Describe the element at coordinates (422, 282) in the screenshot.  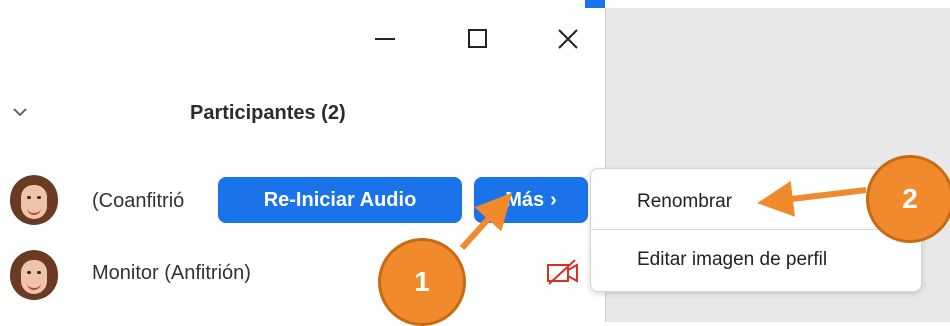
I see `callout-1: 1` at that location.